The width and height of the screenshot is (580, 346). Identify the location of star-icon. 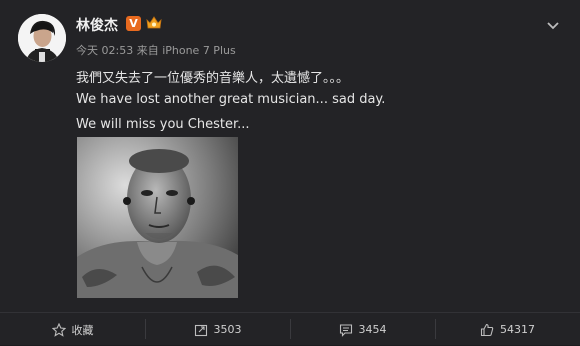
(58, 329).